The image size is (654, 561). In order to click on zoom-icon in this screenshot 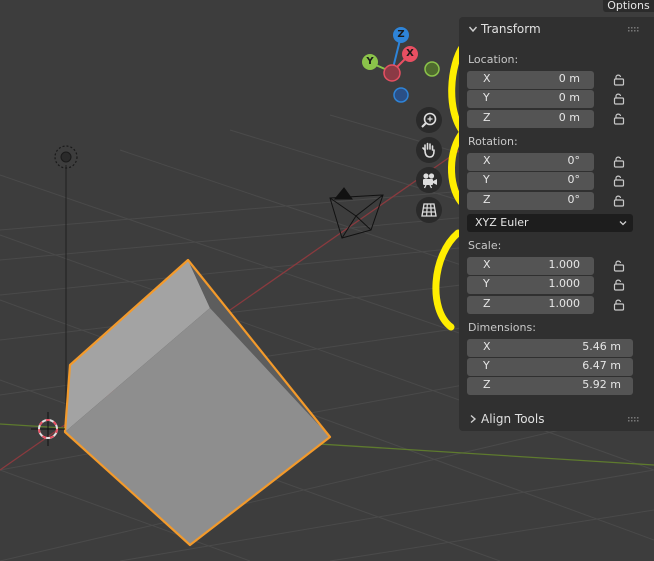, I will do `click(429, 120)`.